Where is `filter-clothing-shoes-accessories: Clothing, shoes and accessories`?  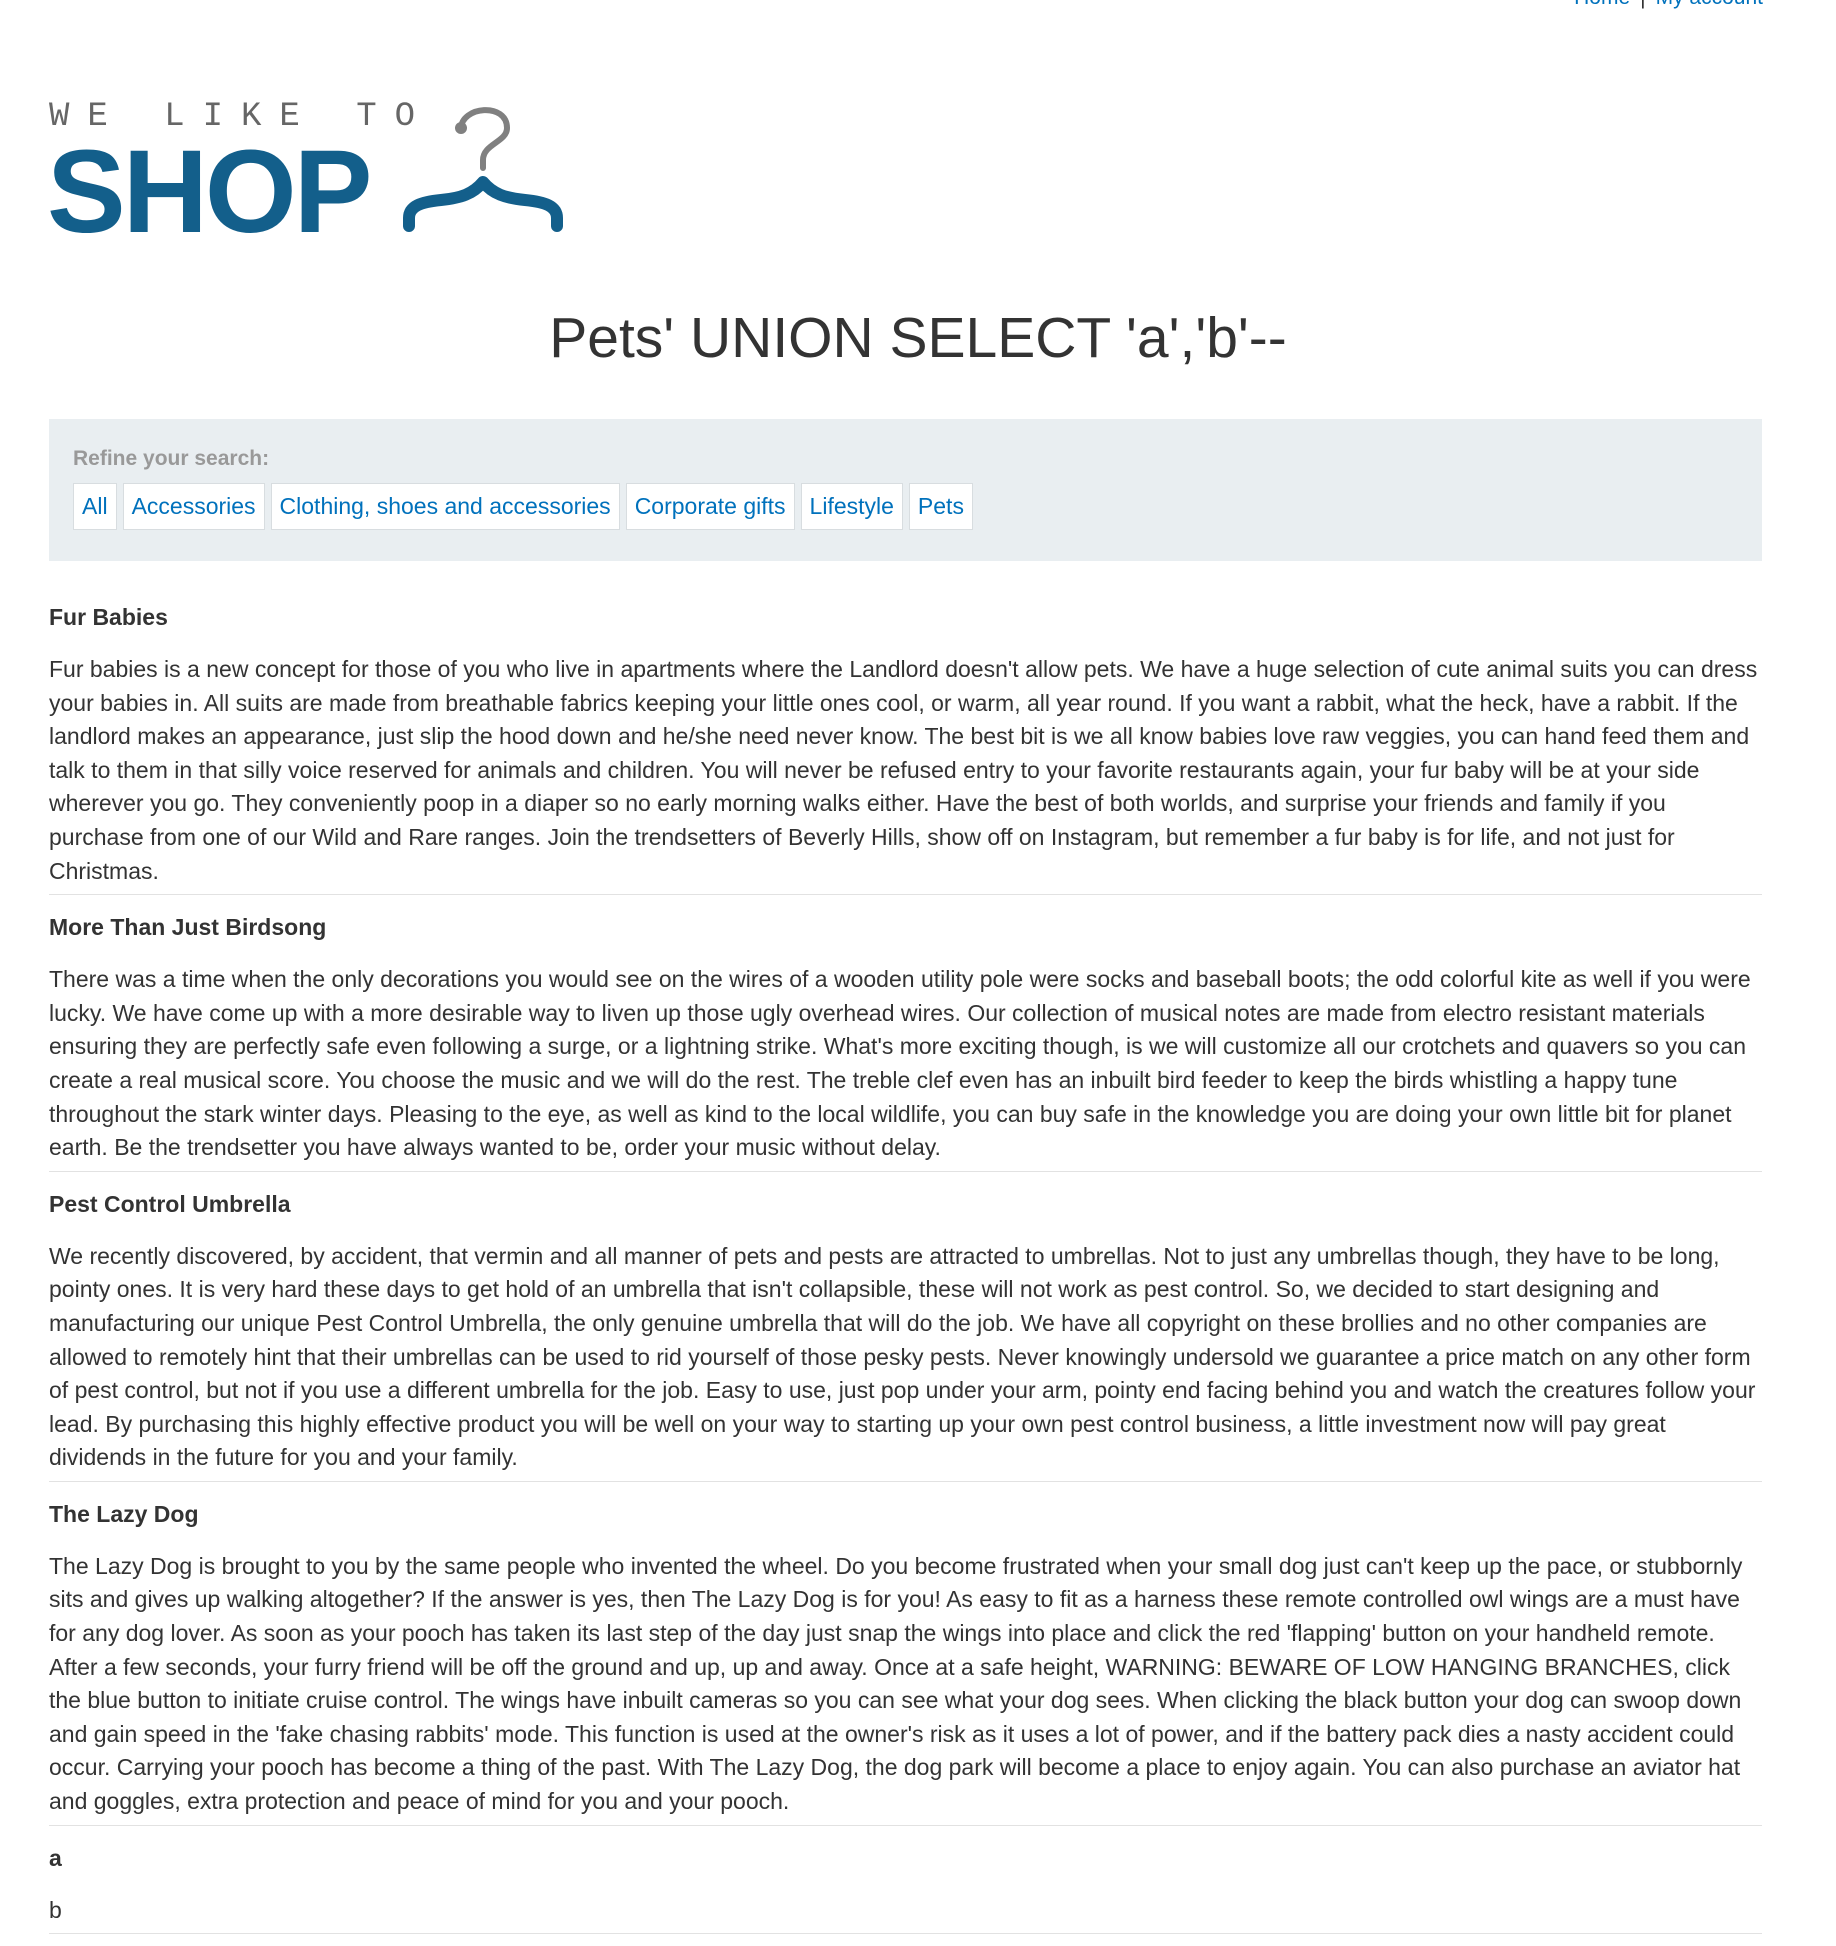
filter-clothing-shoes-accessories: Clothing, shoes and accessories is located at coordinates (445, 506).